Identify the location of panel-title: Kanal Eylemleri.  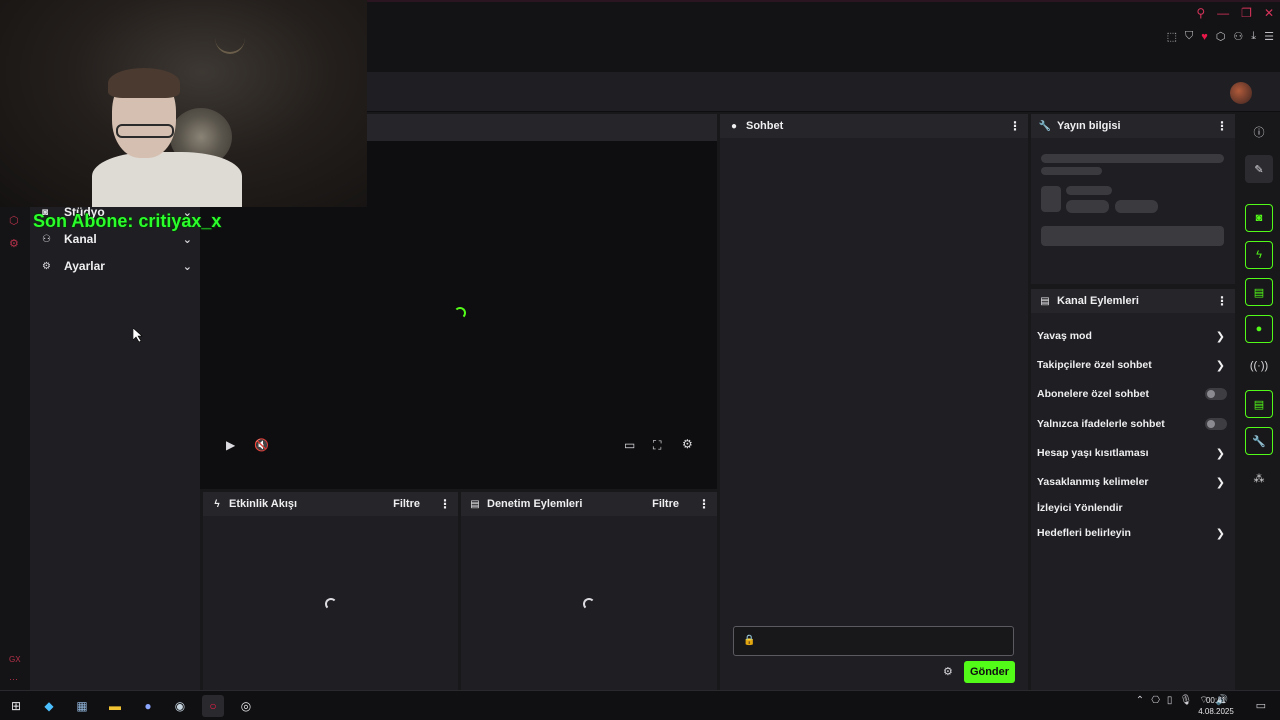
(1098, 301).